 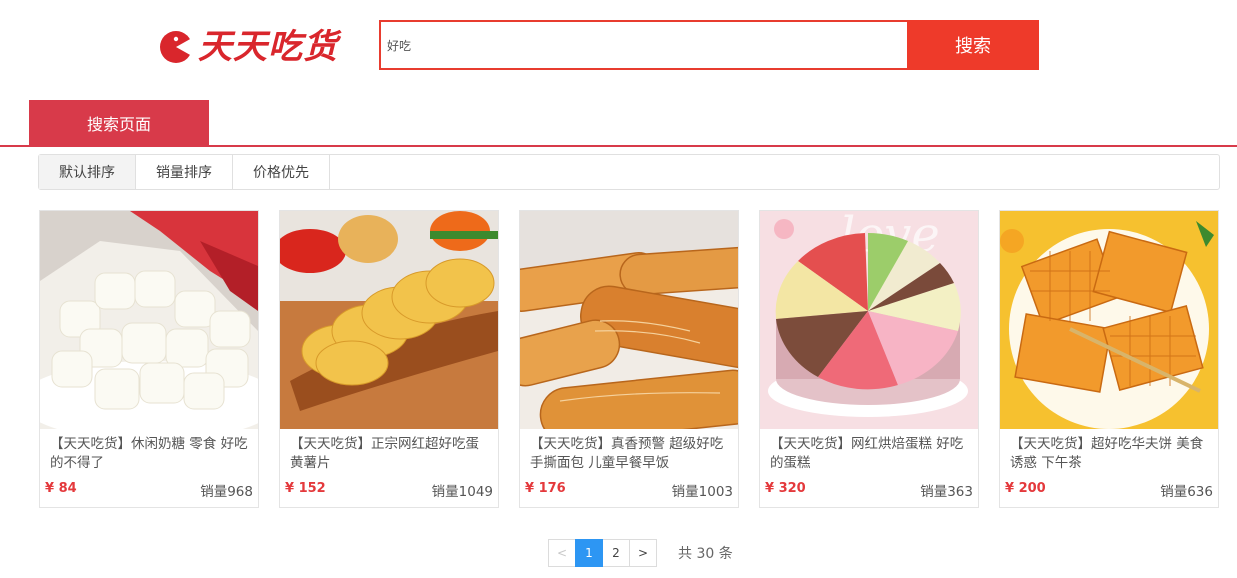 I want to click on product-card: love 【天天吃货】网红烘焙蛋糕 好吃的蛋糕 ¥ 320 销量363, so click(x=869, y=359).